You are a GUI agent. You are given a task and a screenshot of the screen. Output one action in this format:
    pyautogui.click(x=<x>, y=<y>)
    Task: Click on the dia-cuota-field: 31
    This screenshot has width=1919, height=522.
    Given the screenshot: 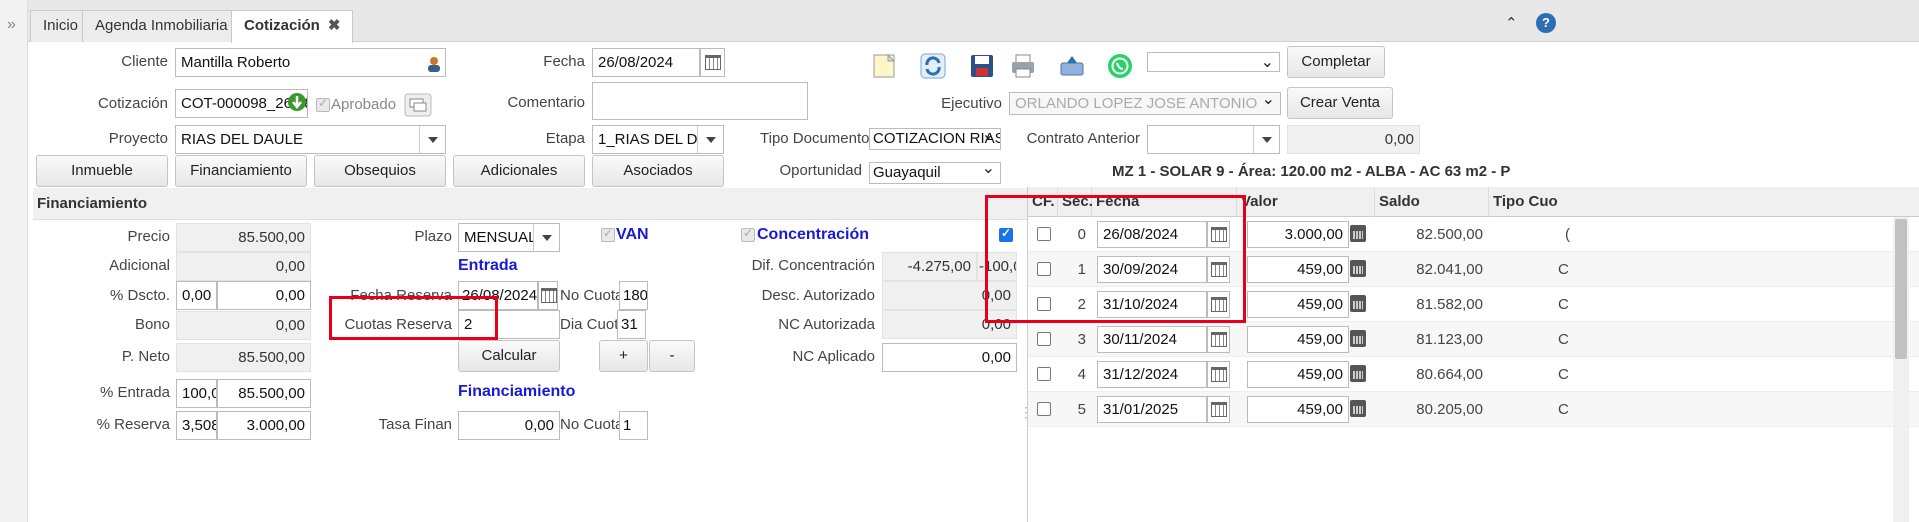 What is the action you would take?
    pyautogui.click(x=631, y=324)
    